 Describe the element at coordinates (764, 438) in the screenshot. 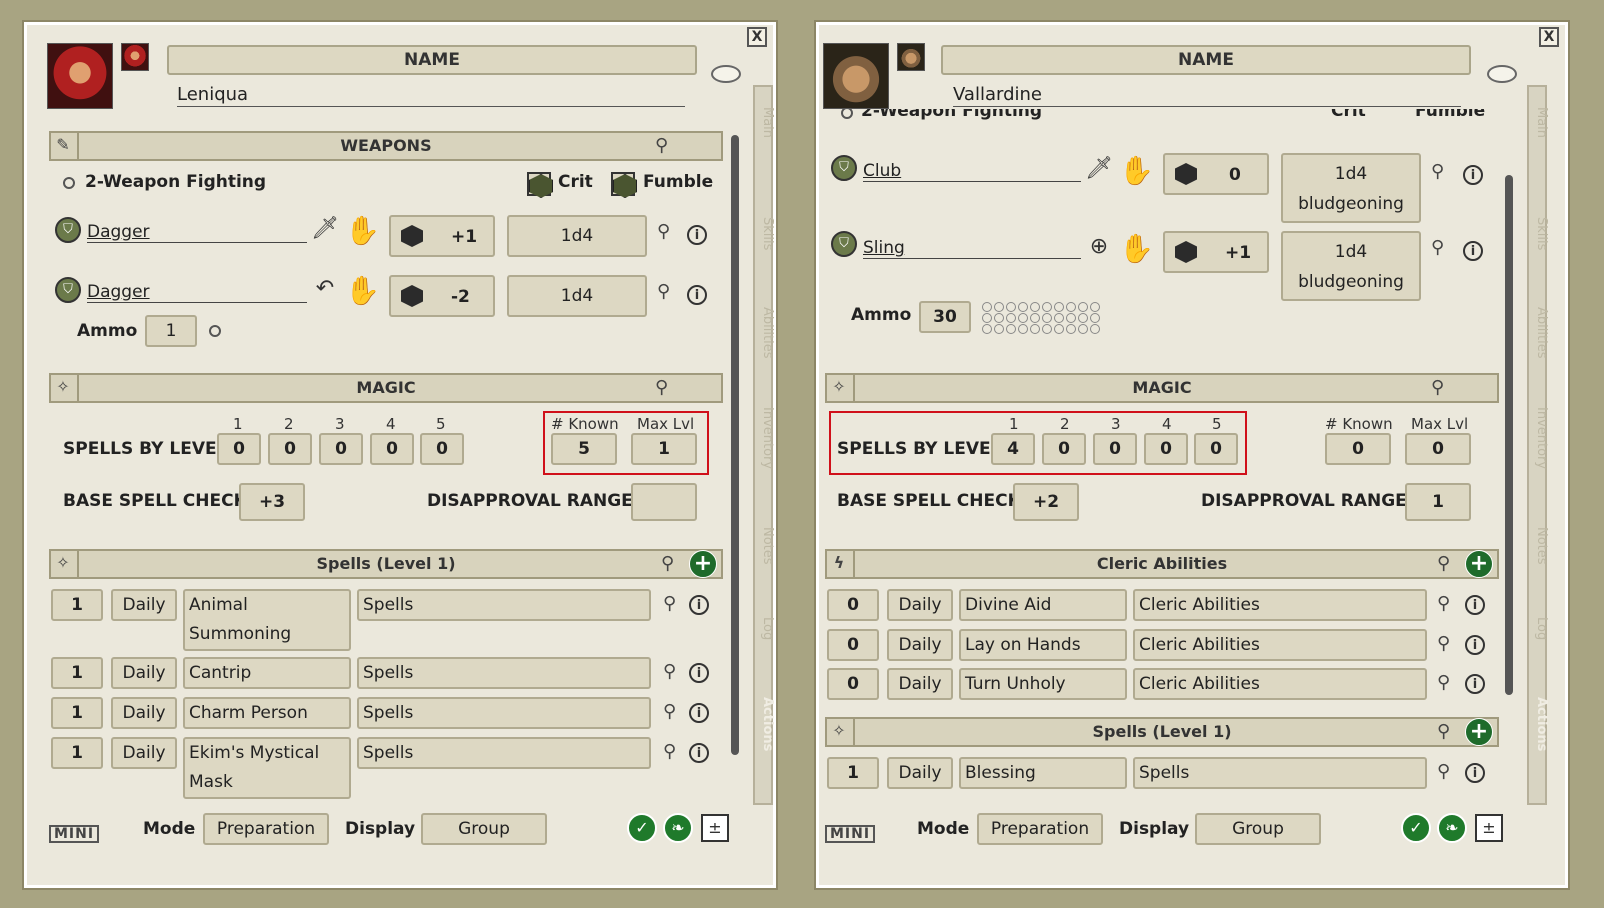

I see `tab-inventory: Inventory` at that location.